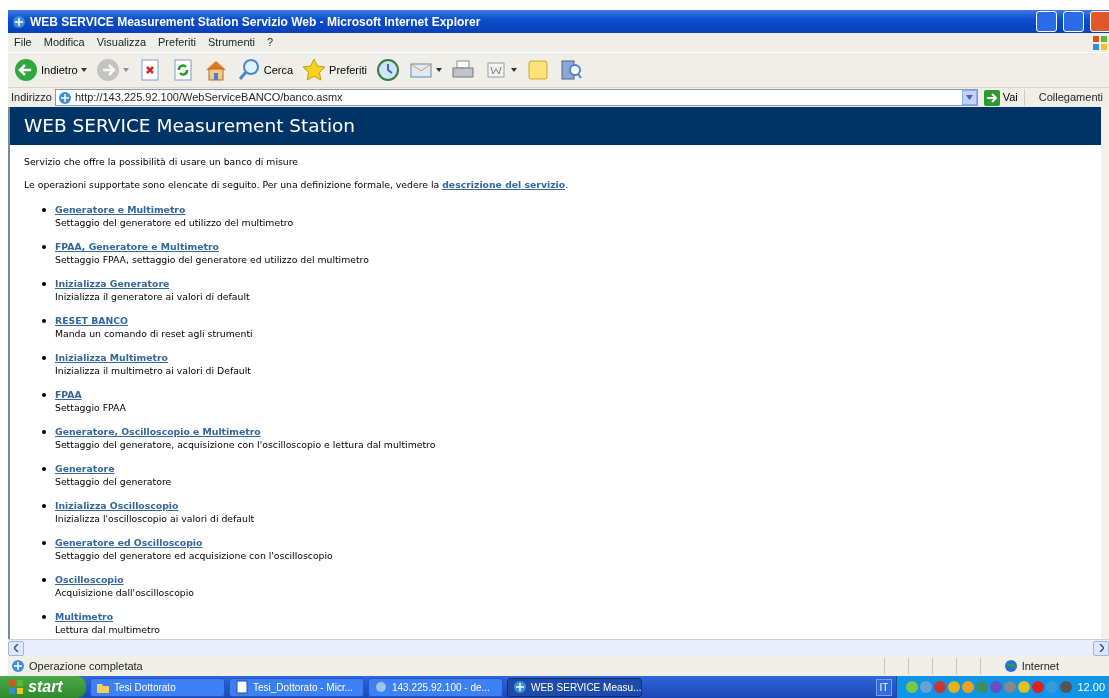 The image size is (1109, 698). Describe the element at coordinates (111, 357) in the screenshot. I see `operation-link: Inizializza Multimetro` at that location.